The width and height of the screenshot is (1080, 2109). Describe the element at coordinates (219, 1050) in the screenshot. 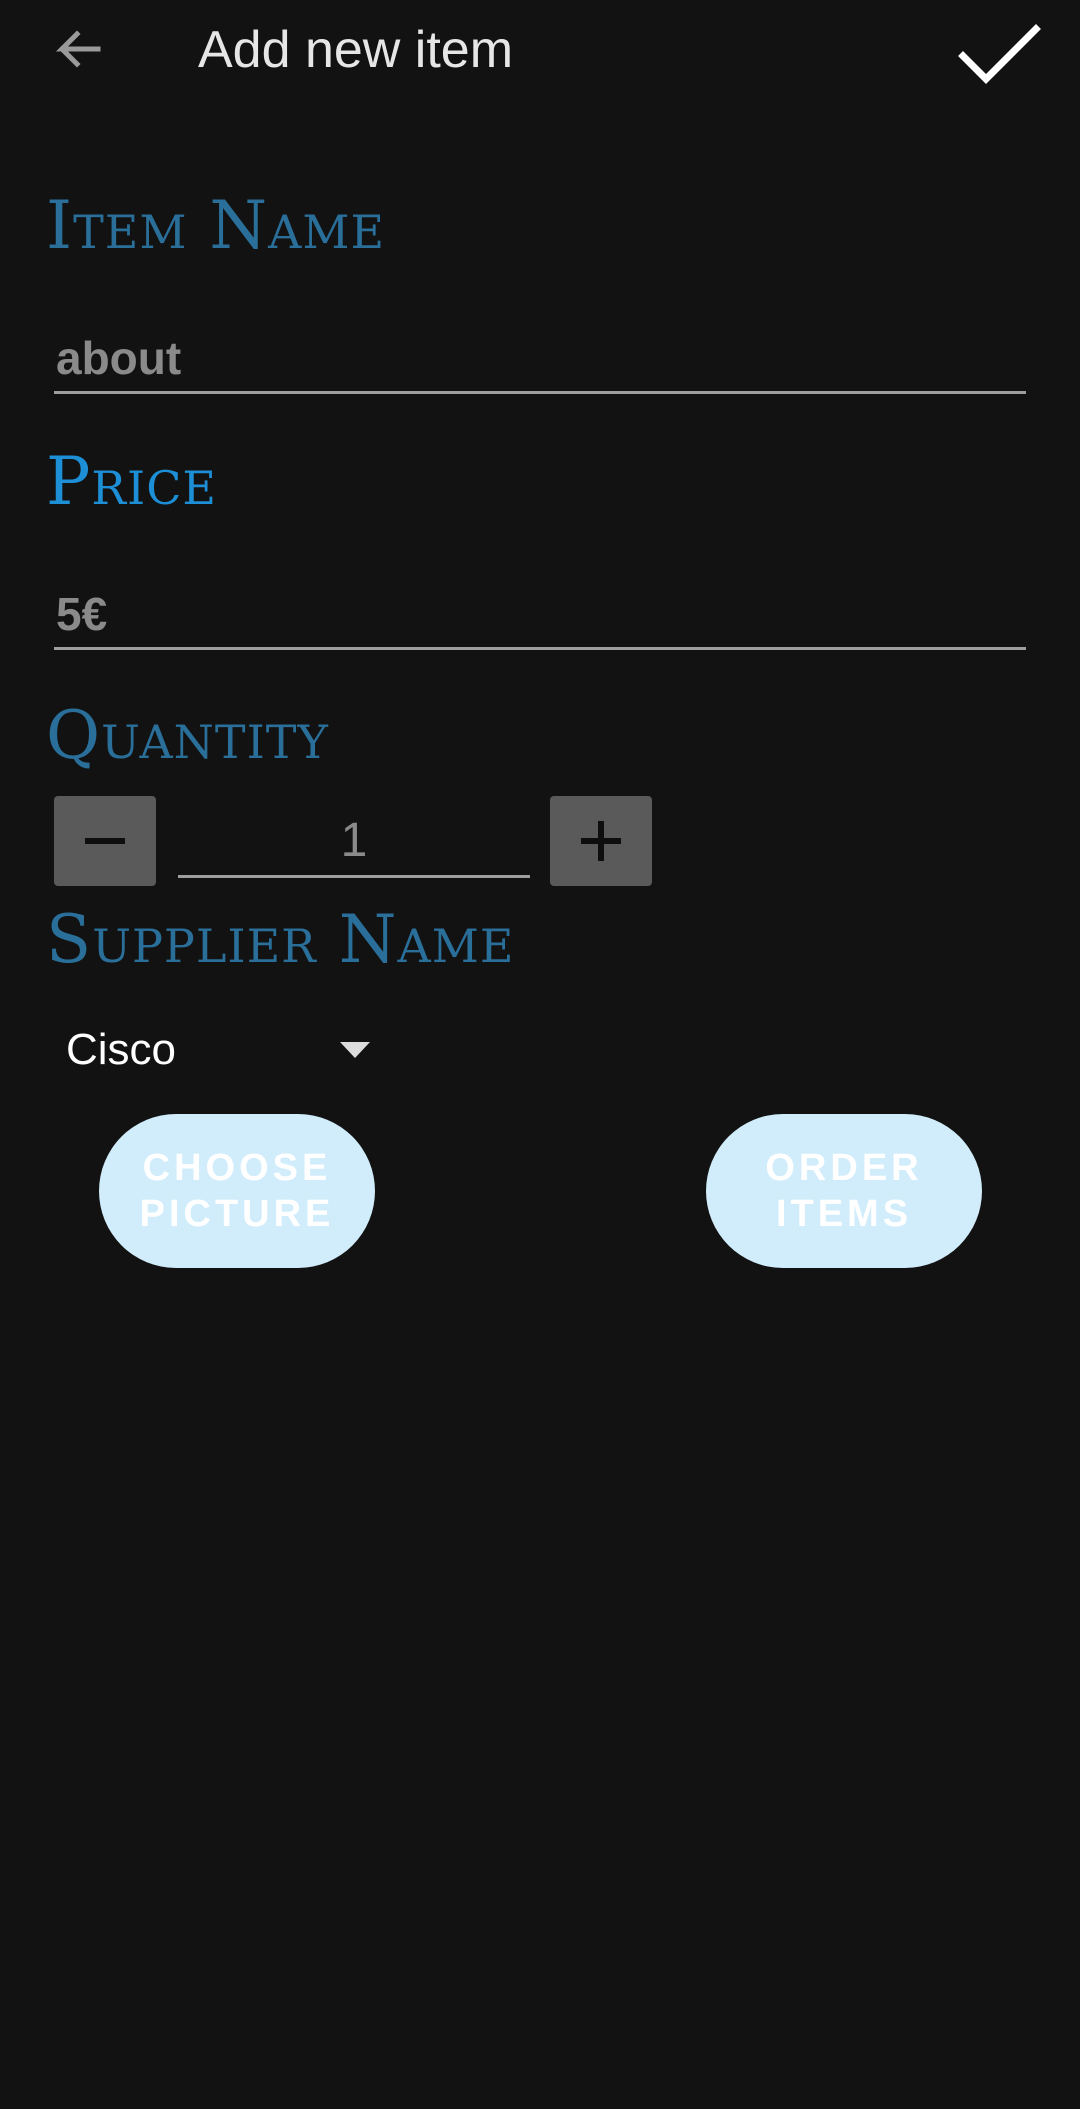

I see `supplier-dropdown: Cisco` at that location.